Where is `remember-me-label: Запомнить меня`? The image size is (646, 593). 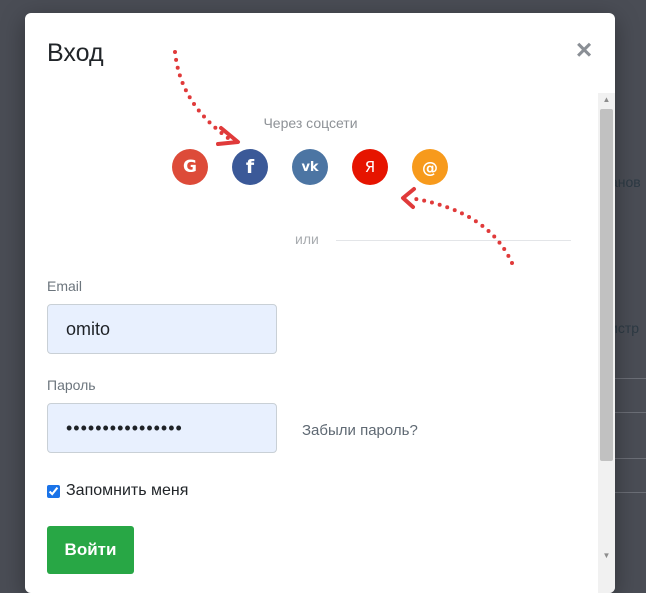 remember-me-label: Запомнить меня is located at coordinates (127, 490).